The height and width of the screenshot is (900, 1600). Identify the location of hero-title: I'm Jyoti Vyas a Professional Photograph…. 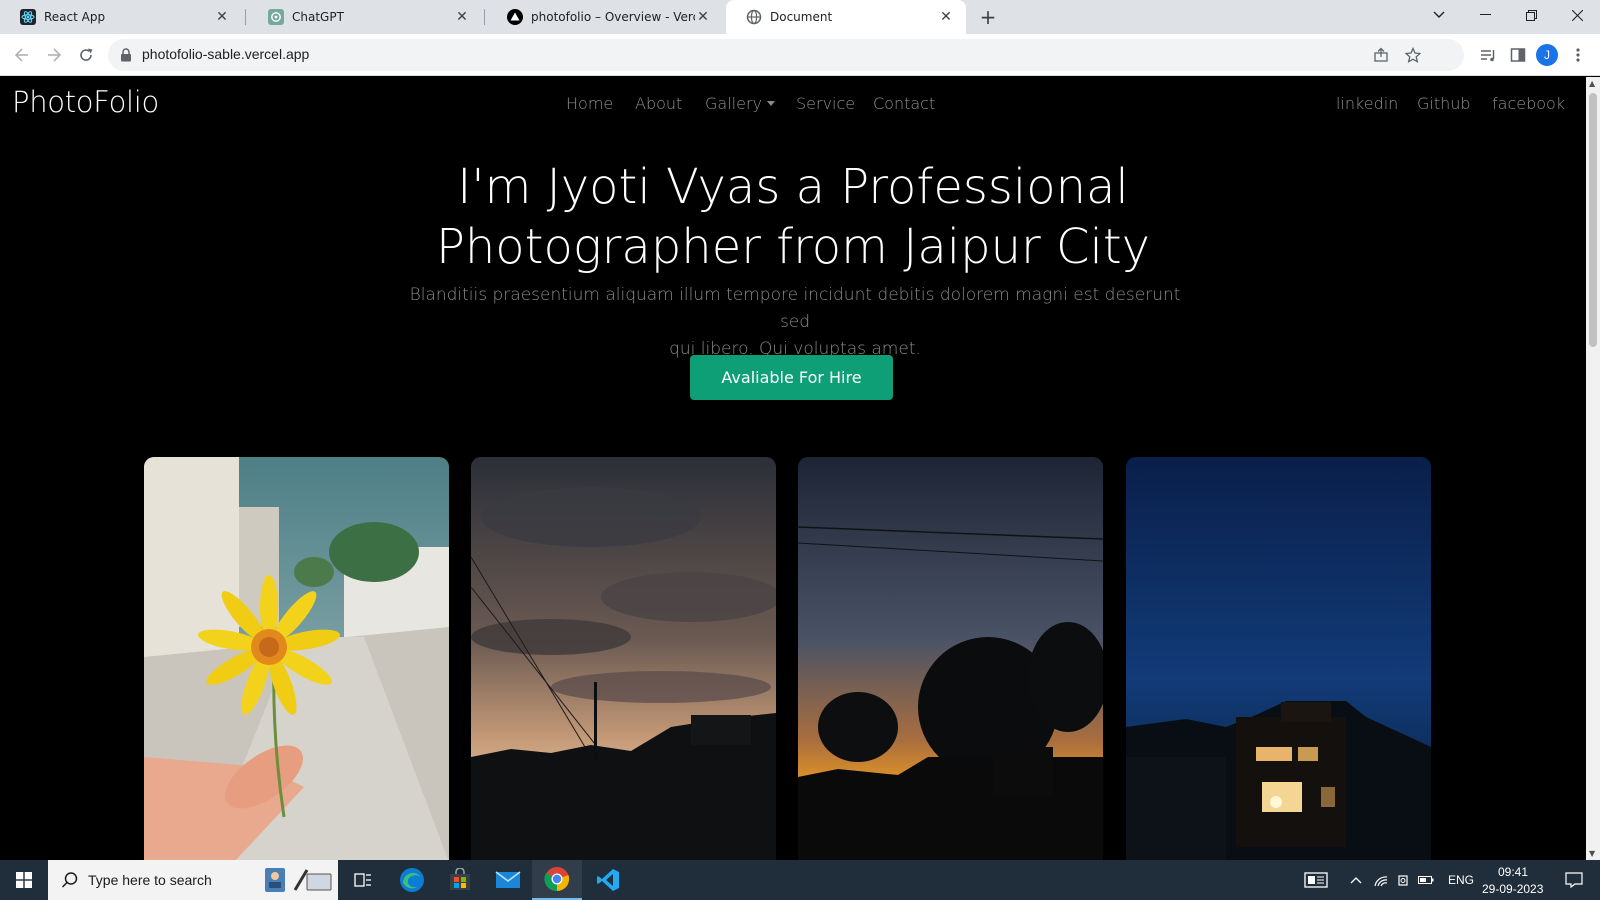
(793, 217).